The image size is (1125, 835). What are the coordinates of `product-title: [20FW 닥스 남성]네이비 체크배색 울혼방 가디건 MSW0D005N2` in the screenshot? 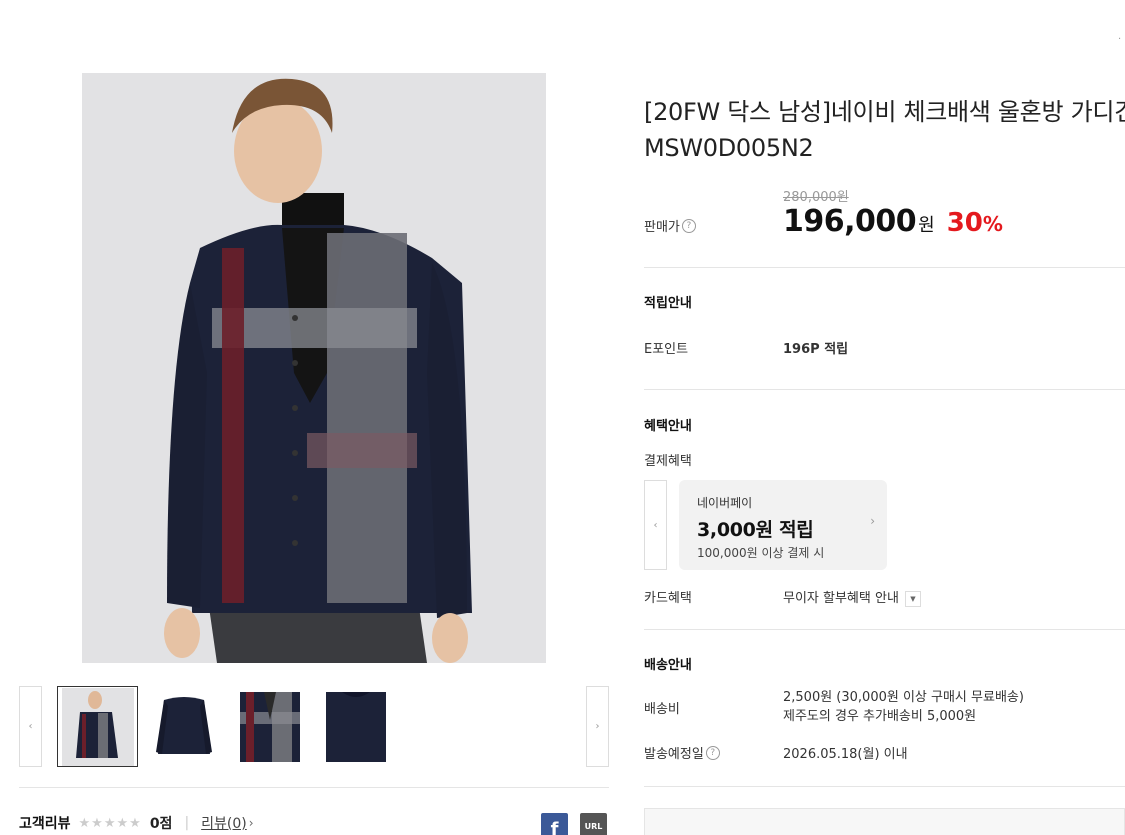 It's located at (884, 130).